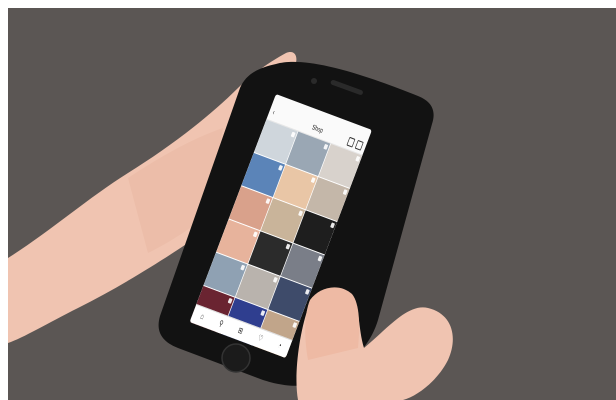 The width and height of the screenshot is (616, 400). I want to click on list-icon, so click(359, 145).